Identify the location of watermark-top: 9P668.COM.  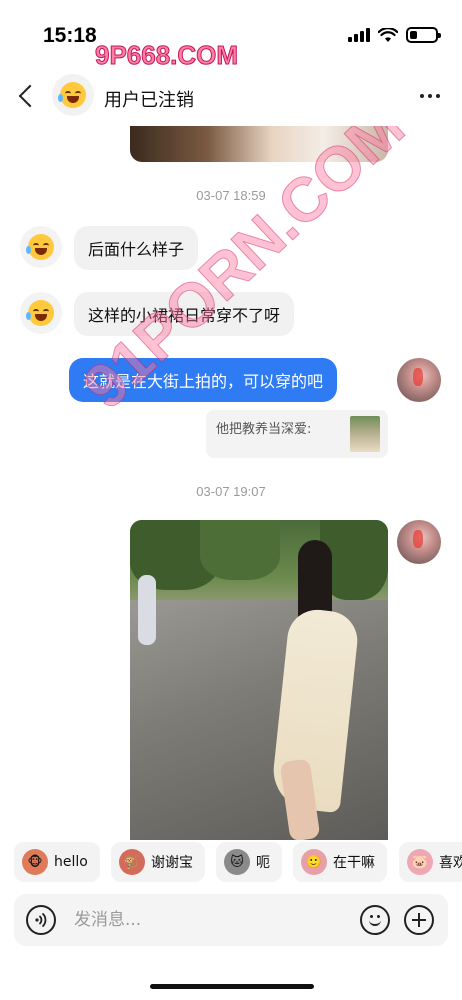
(166, 55).